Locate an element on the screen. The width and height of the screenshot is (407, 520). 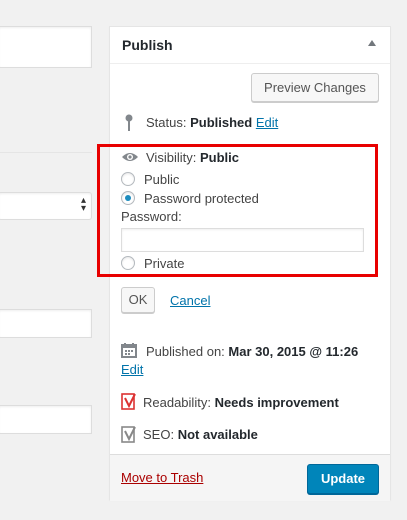
readability-row: Readability: Needs improvement is located at coordinates (241, 402).